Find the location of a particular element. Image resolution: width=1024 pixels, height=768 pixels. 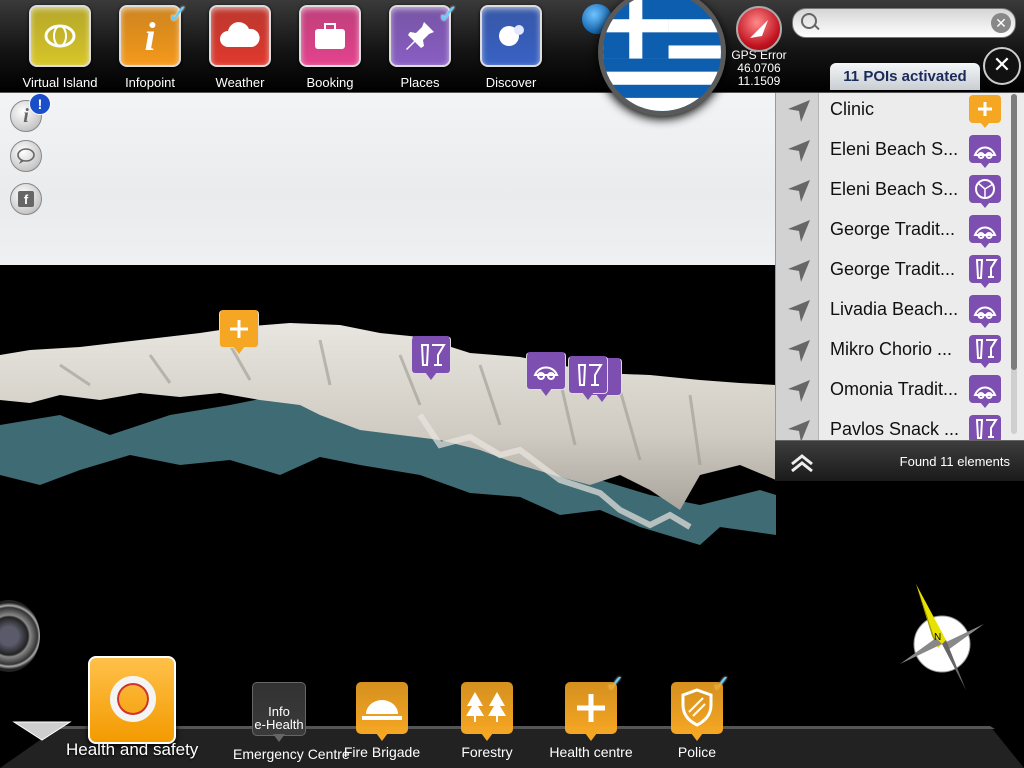

health-and-safety-category-tile is located at coordinates (132, 700).